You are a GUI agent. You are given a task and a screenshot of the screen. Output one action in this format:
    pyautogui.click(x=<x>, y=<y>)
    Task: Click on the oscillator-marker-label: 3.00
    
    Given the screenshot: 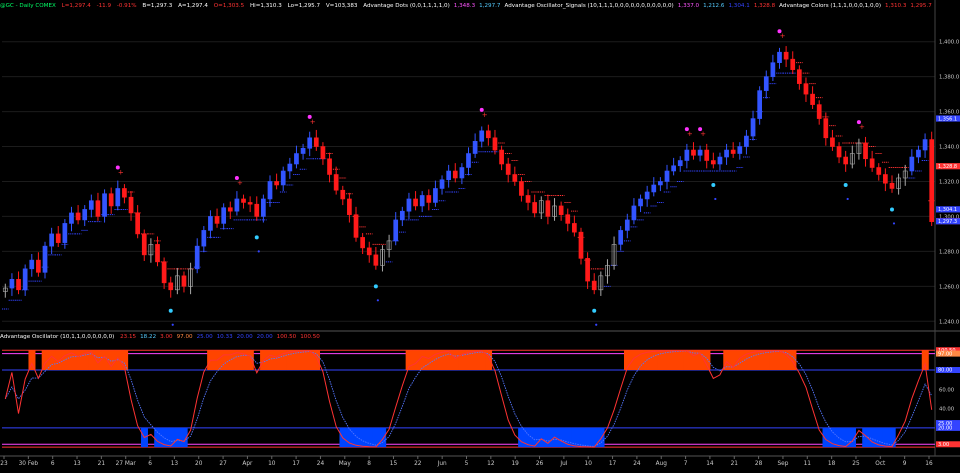 What is the action you would take?
    pyautogui.click(x=943, y=445)
    